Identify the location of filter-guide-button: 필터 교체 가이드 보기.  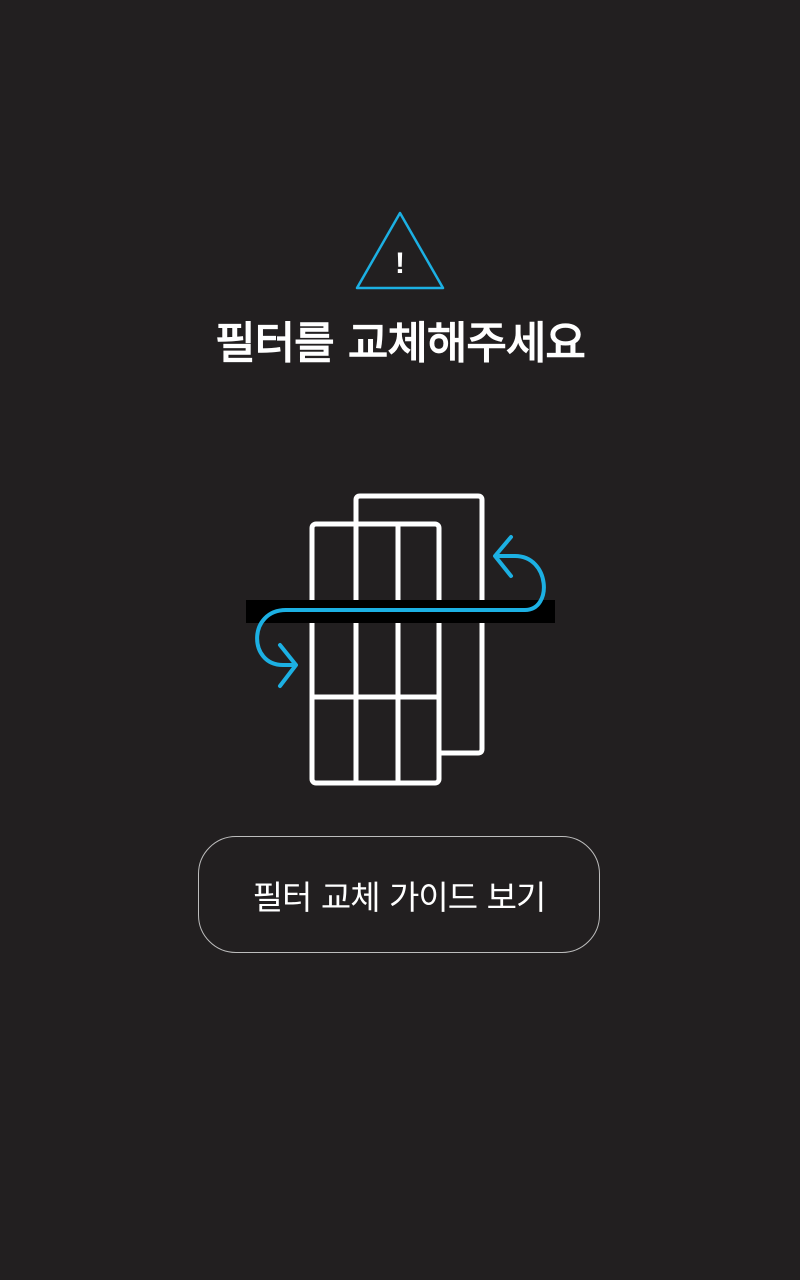
(399, 894).